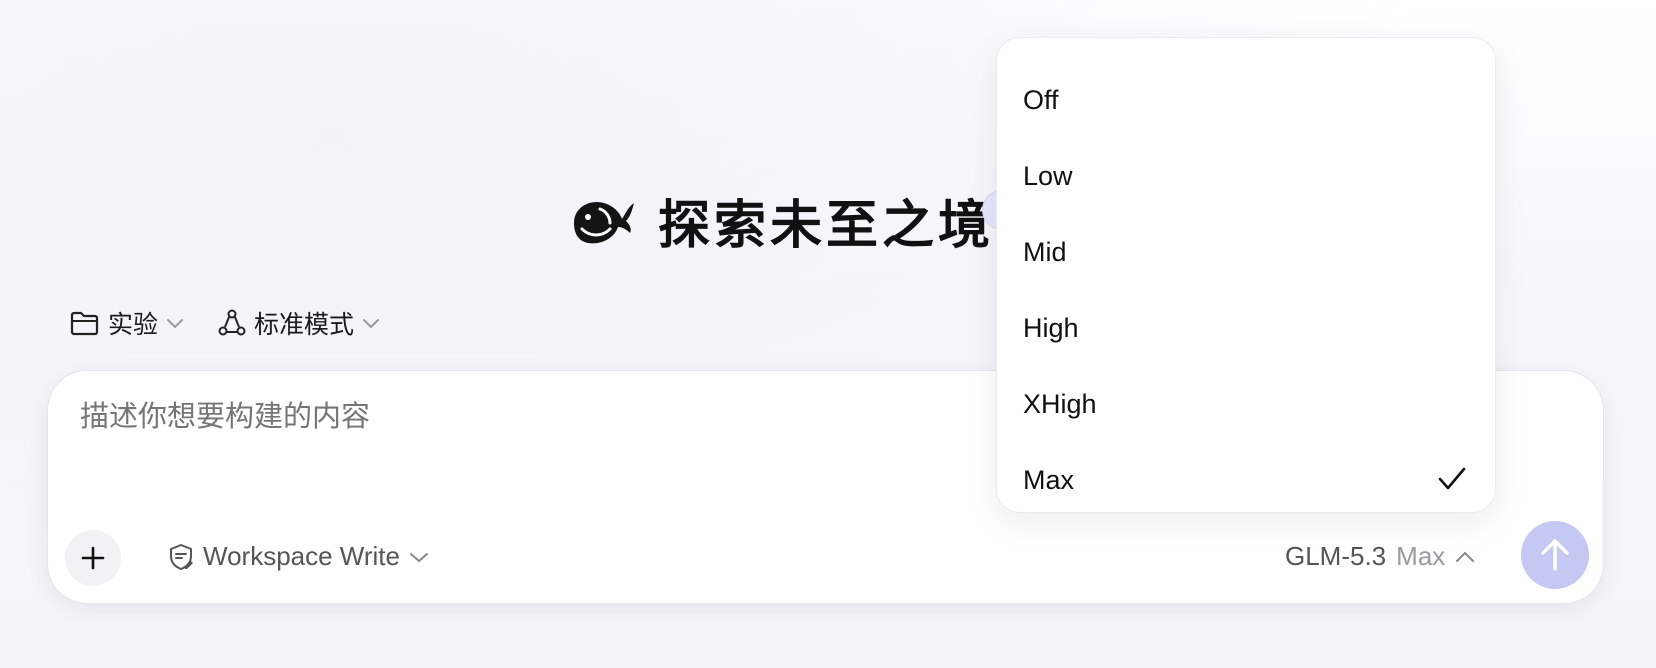 The image size is (1656, 668). I want to click on menu-option-low: Low, so click(1246, 176).